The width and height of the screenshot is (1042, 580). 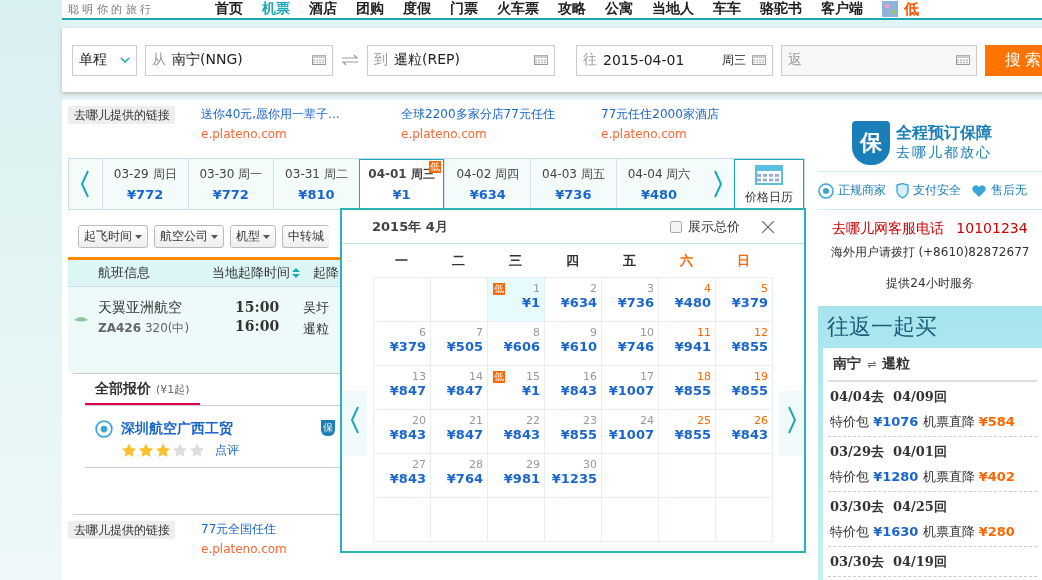 What do you see at coordinates (516, 344) in the screenshot?
I see `calendar-day: 8 ¥606` at bounding box center [516, 344].